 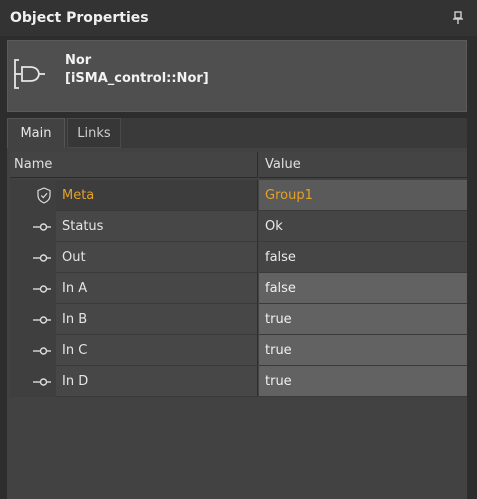 I want to click on object-name: Nor, so click(x=78, y=60).